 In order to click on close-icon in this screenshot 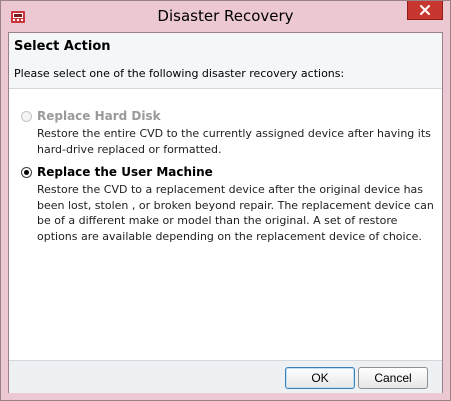, I will do `click(425, 10)`.